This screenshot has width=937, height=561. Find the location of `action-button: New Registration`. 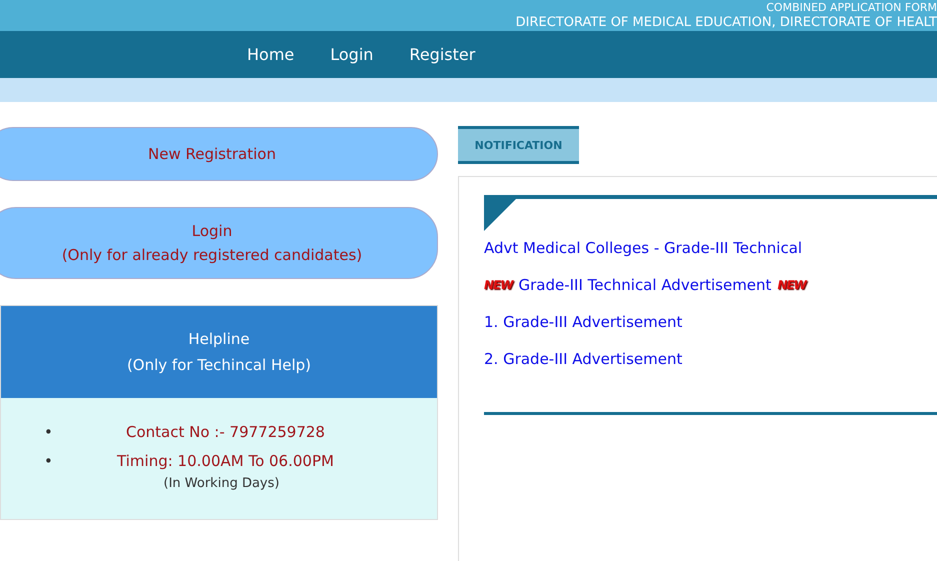

action-button: New Registration is located at coordinates (219, 154).